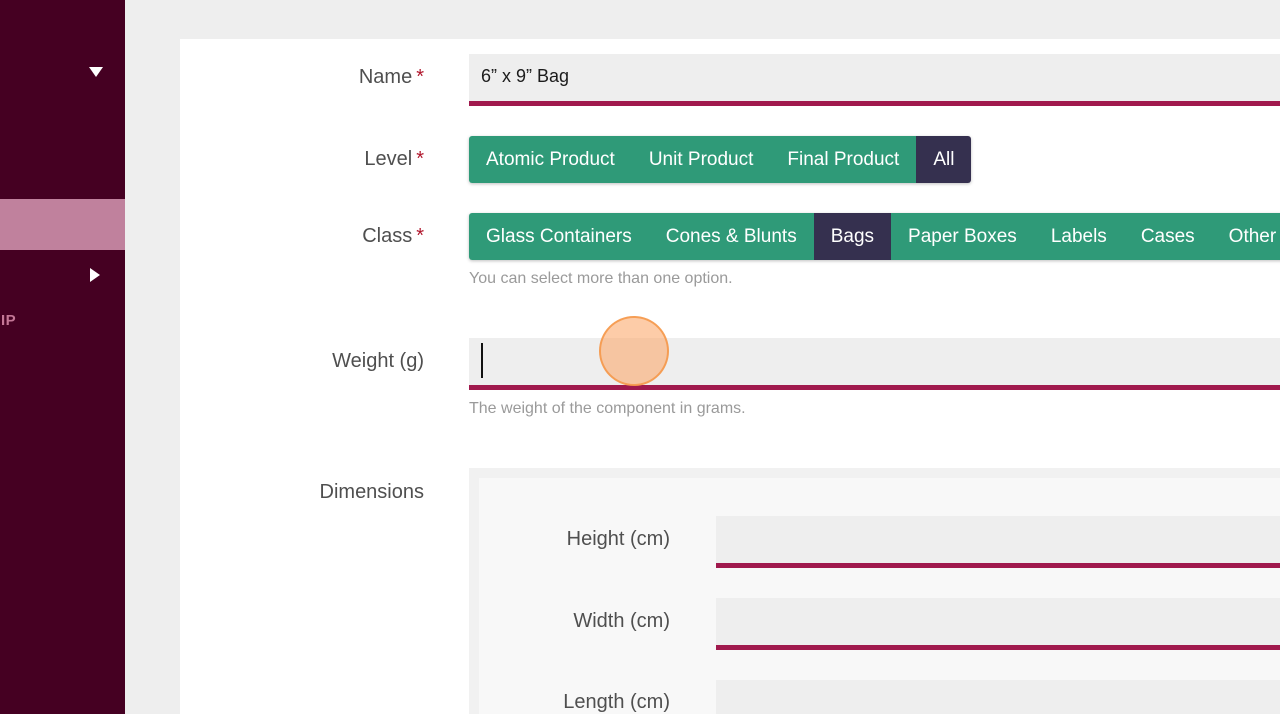 This screenshot has height=714, width=1280. Describe the element at coordinates (601, 278) in the screenshot. I see `class-hint: You can select more than one option.` at that location.